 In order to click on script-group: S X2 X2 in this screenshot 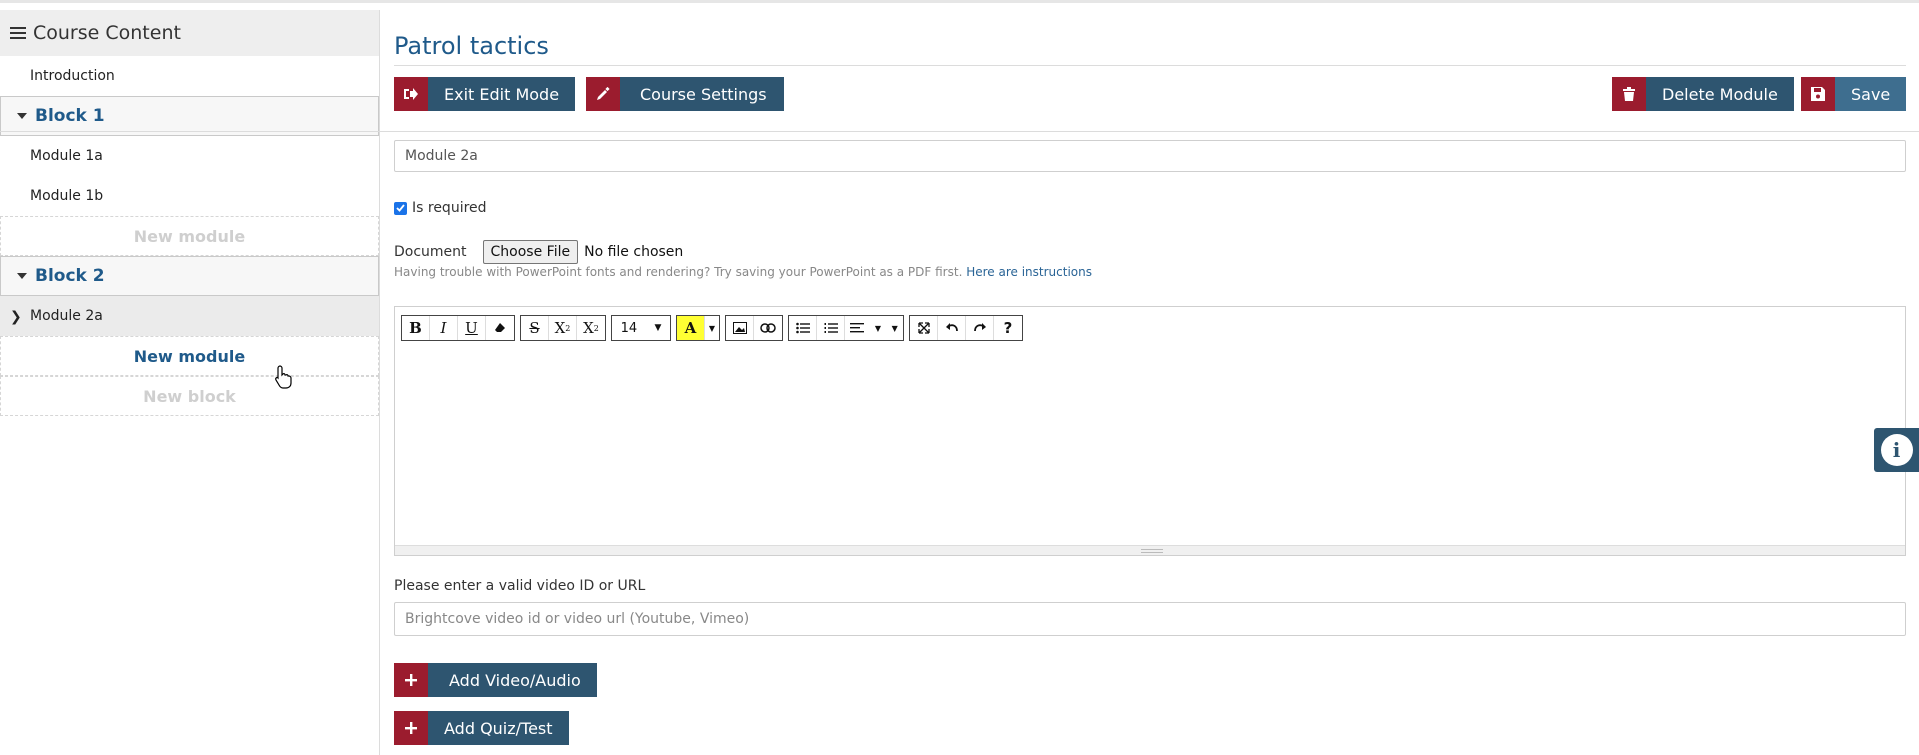, I will do `click(563, 328)`.